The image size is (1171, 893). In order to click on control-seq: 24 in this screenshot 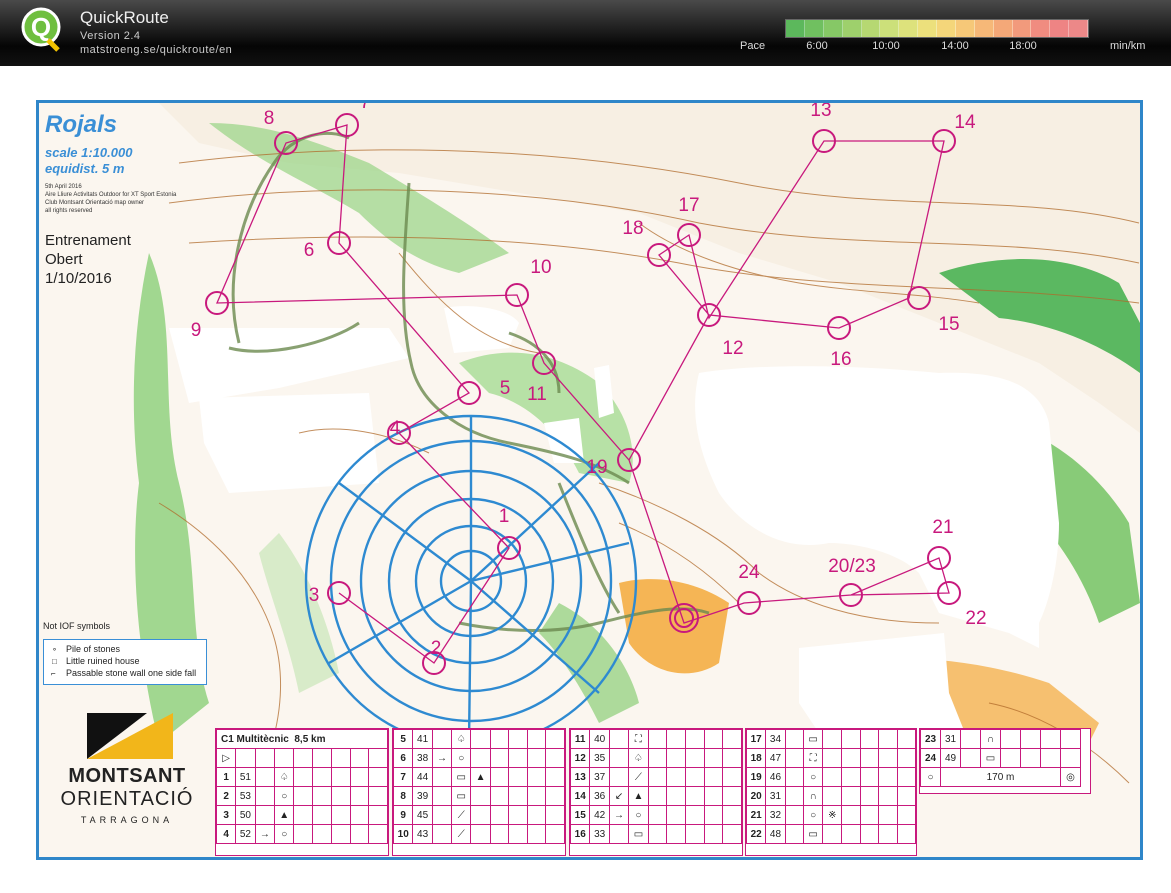, I will do `click(930, 758)`.